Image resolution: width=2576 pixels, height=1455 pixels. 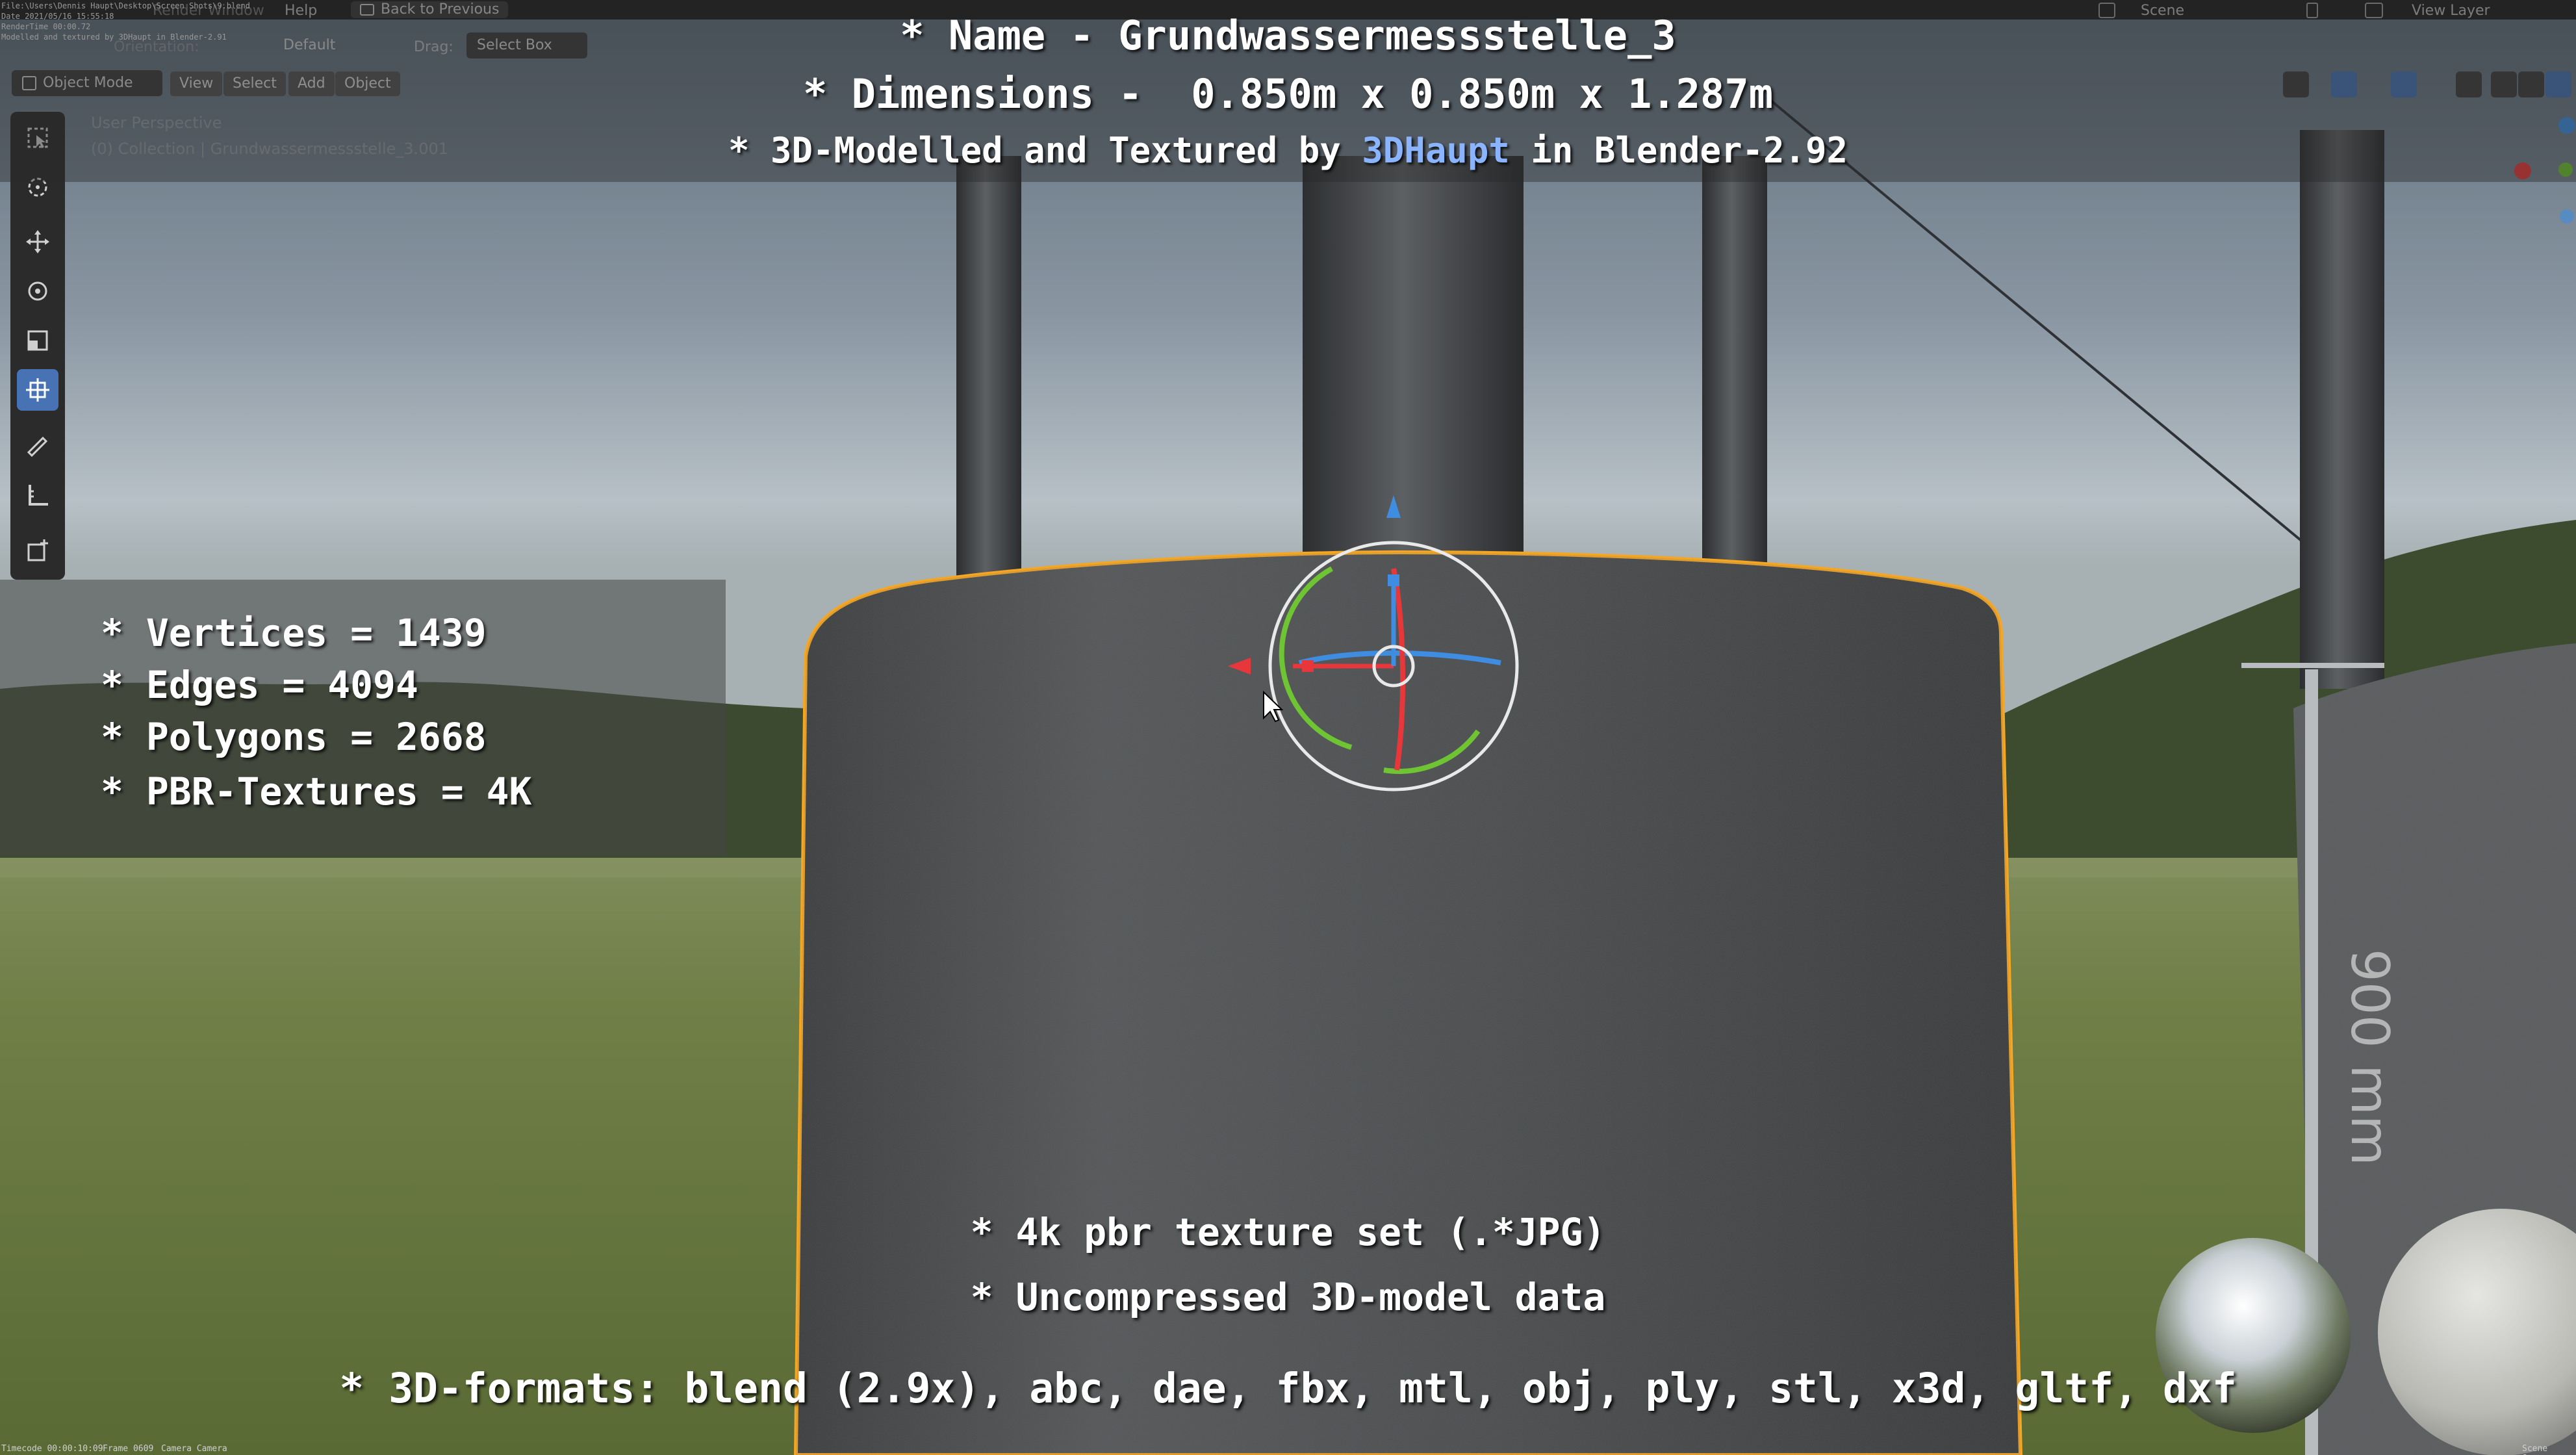 I want to click on credit-suffix: in Blender-2.92, so click(x=1678, y=151).